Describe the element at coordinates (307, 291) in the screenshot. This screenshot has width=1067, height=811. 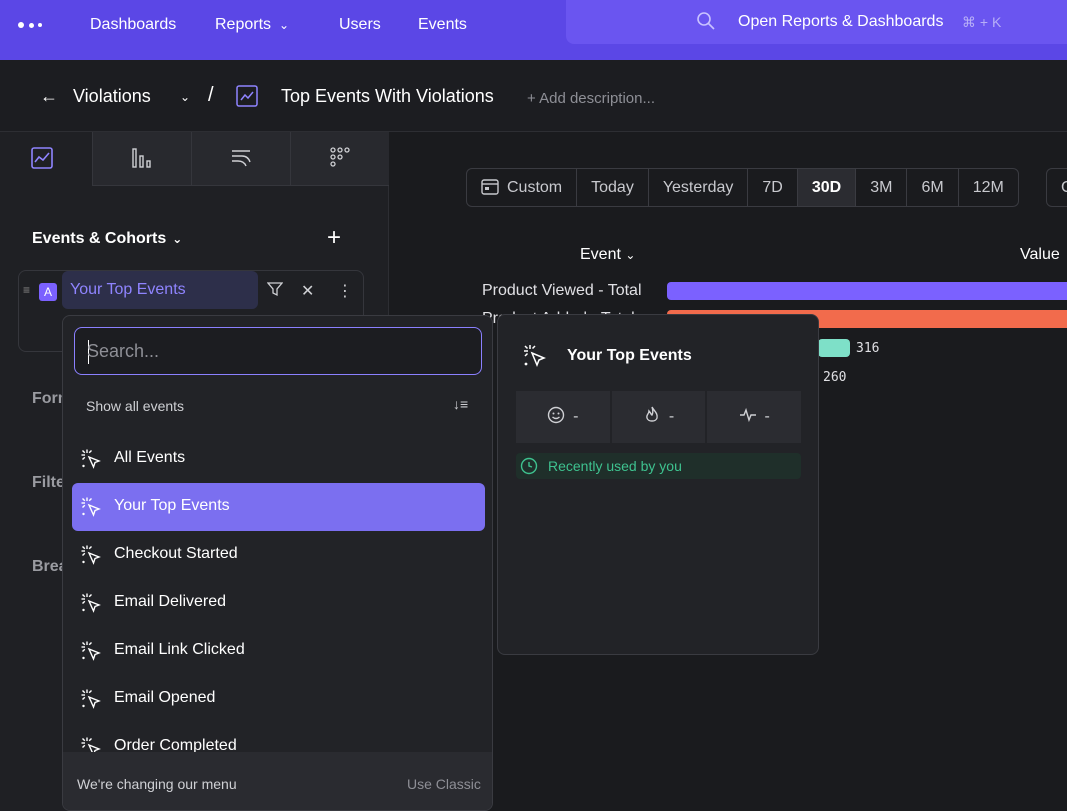
I see `close-icon: ✕` at that location.